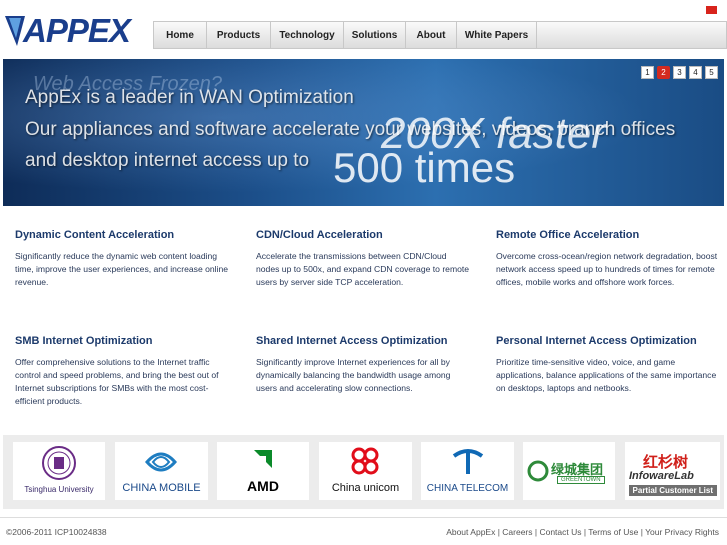 This screenshot has width=727, height=545. I want to click on footer-link-privacy: Your Privacy Rights, so click(682, 532).